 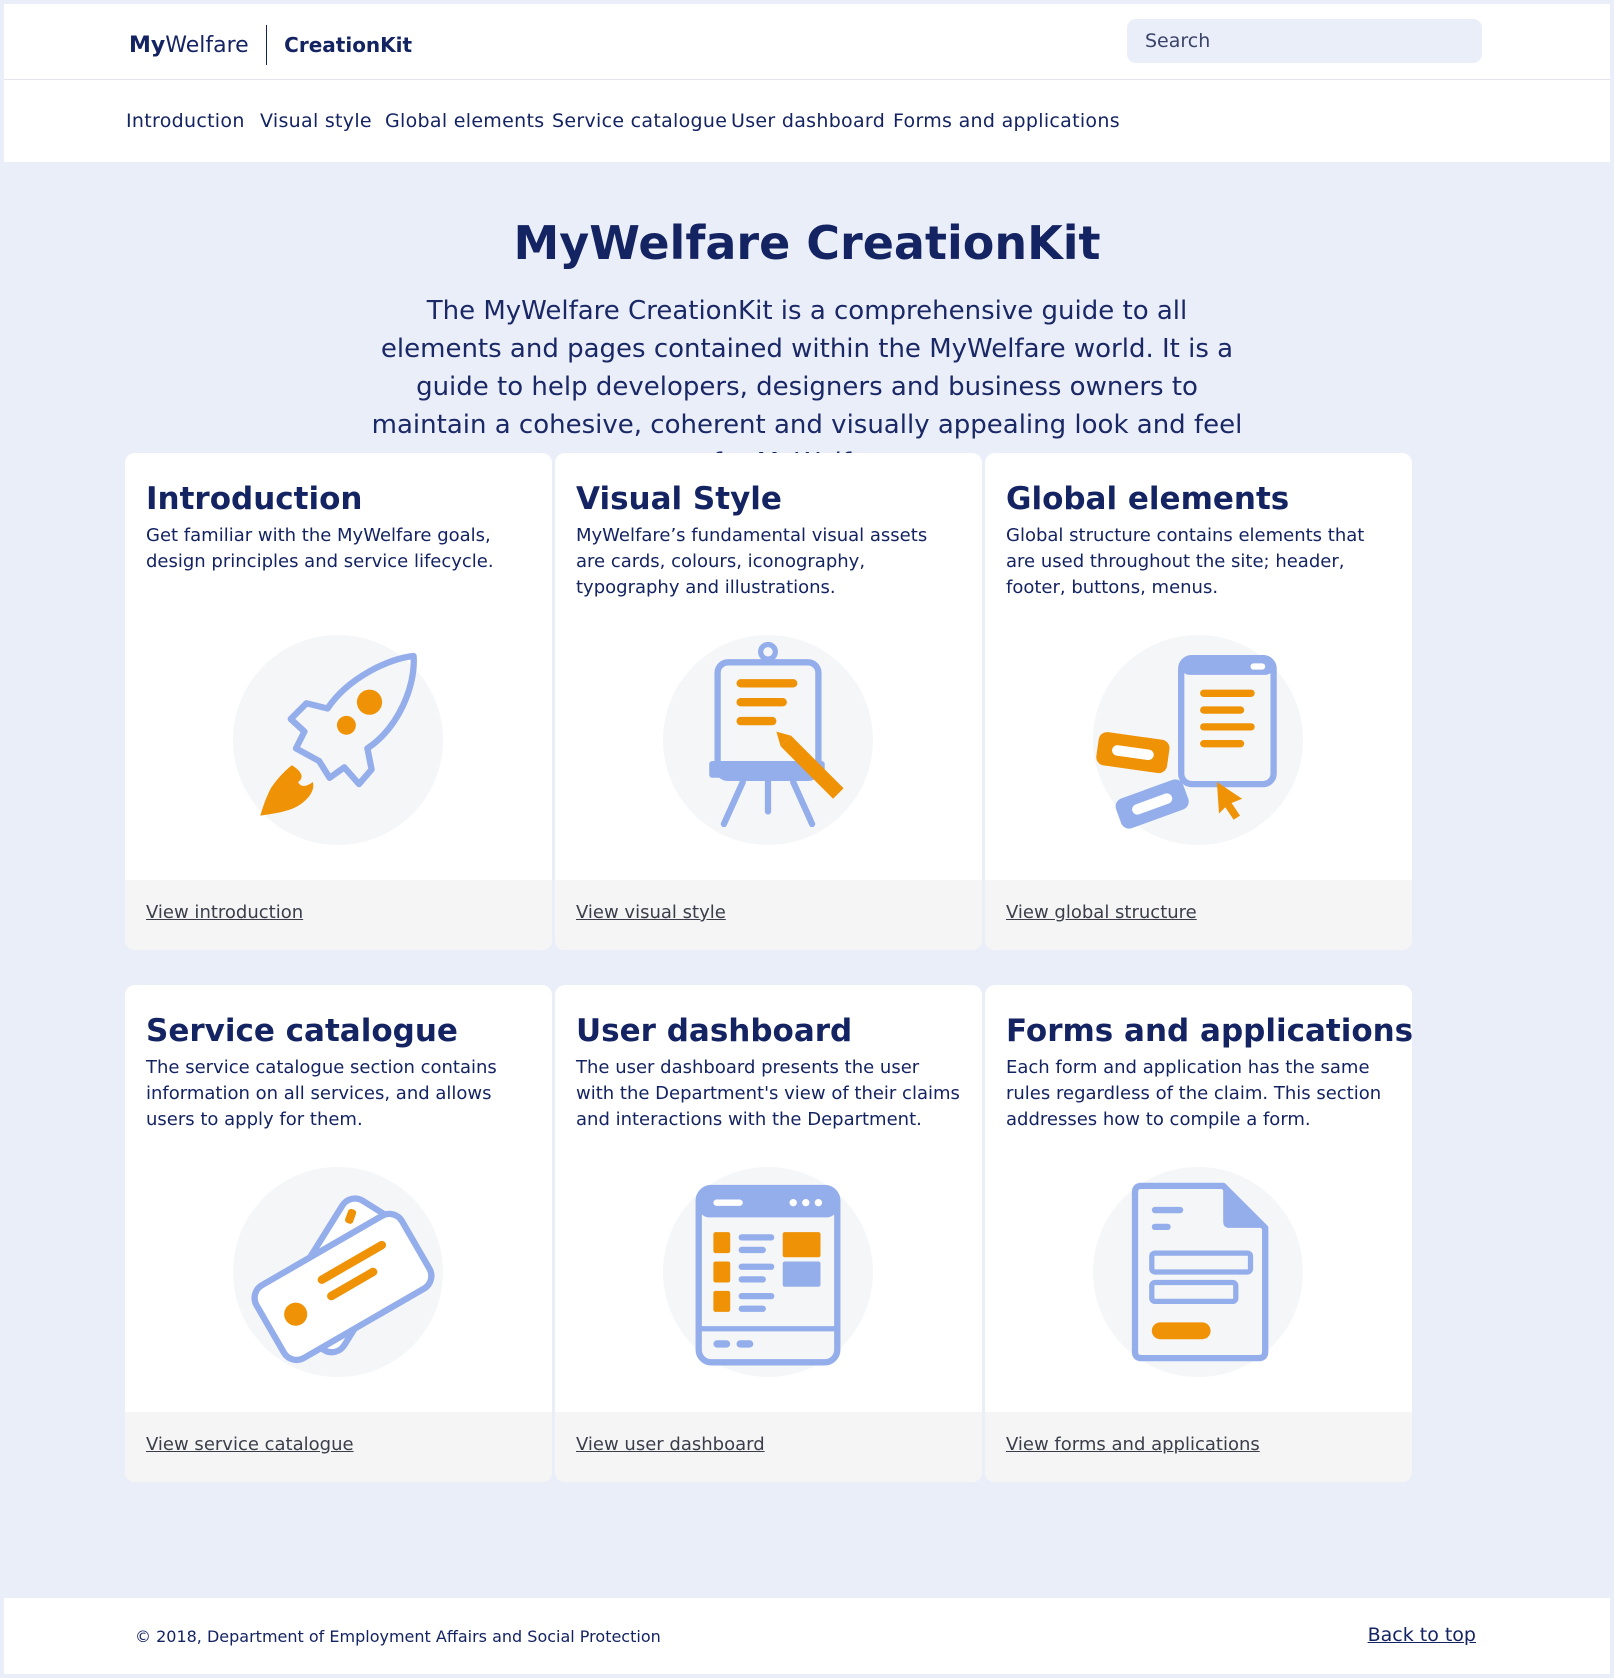 I want to click on dashboard-icon, so click(x=768, y=1272).